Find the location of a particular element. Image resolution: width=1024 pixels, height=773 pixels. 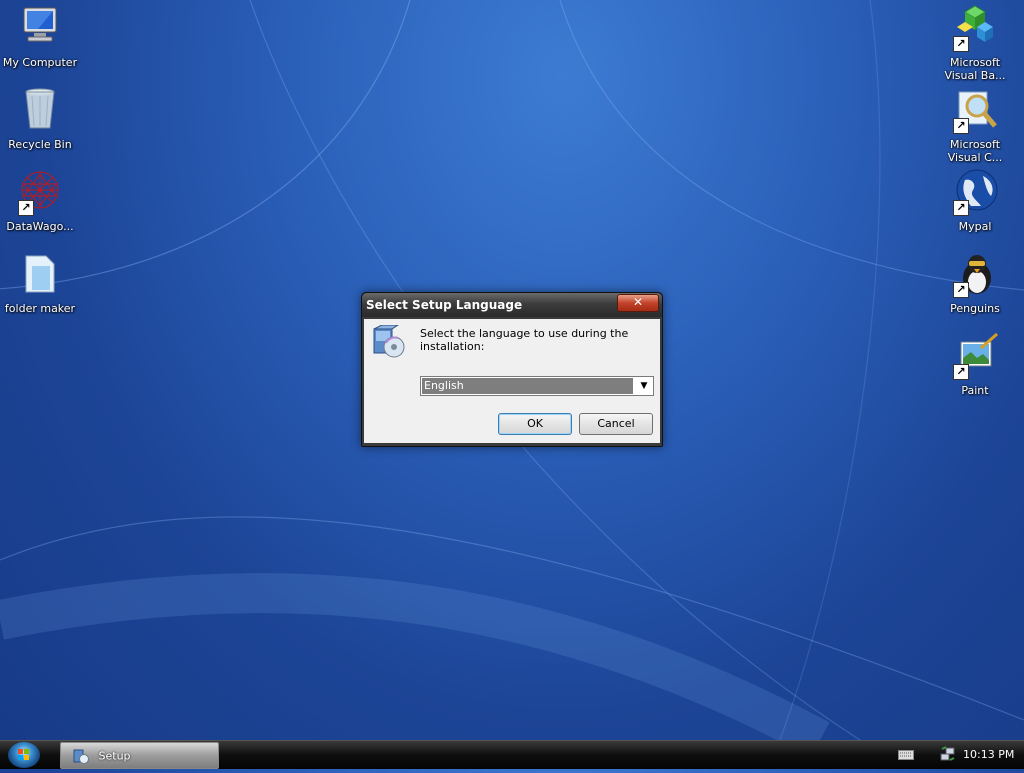

close-icon: ✕ is located at coordinates (638, 302).